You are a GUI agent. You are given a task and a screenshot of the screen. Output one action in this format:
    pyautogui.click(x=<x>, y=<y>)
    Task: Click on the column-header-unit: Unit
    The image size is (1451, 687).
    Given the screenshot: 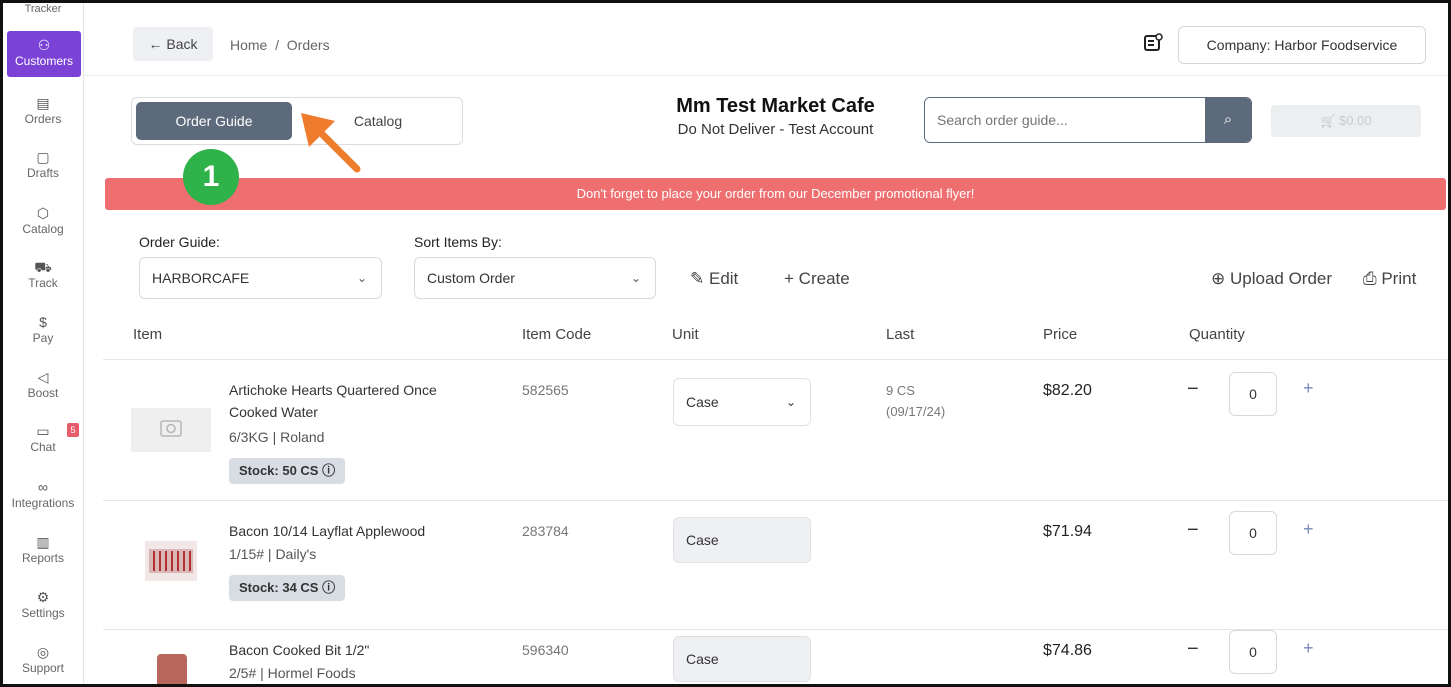 What is the action you would take?
    pyautogui.click(x=685, y=334)
    